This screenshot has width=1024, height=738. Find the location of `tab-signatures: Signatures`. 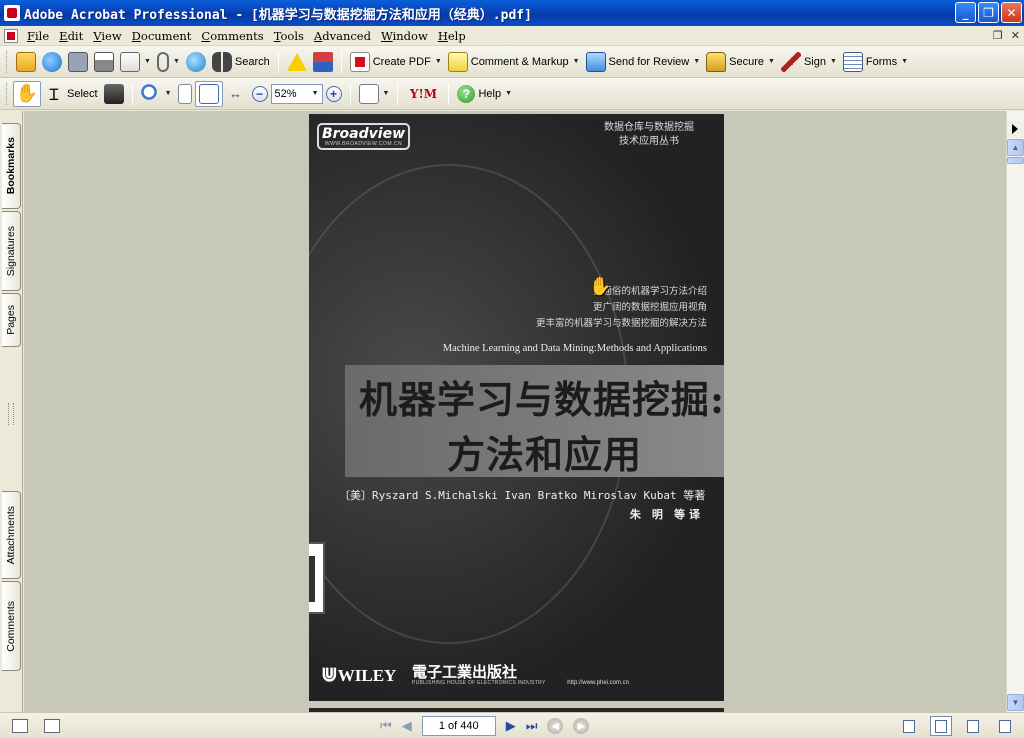

tab-signatures: Signatures is located at coordinates (11, 251).